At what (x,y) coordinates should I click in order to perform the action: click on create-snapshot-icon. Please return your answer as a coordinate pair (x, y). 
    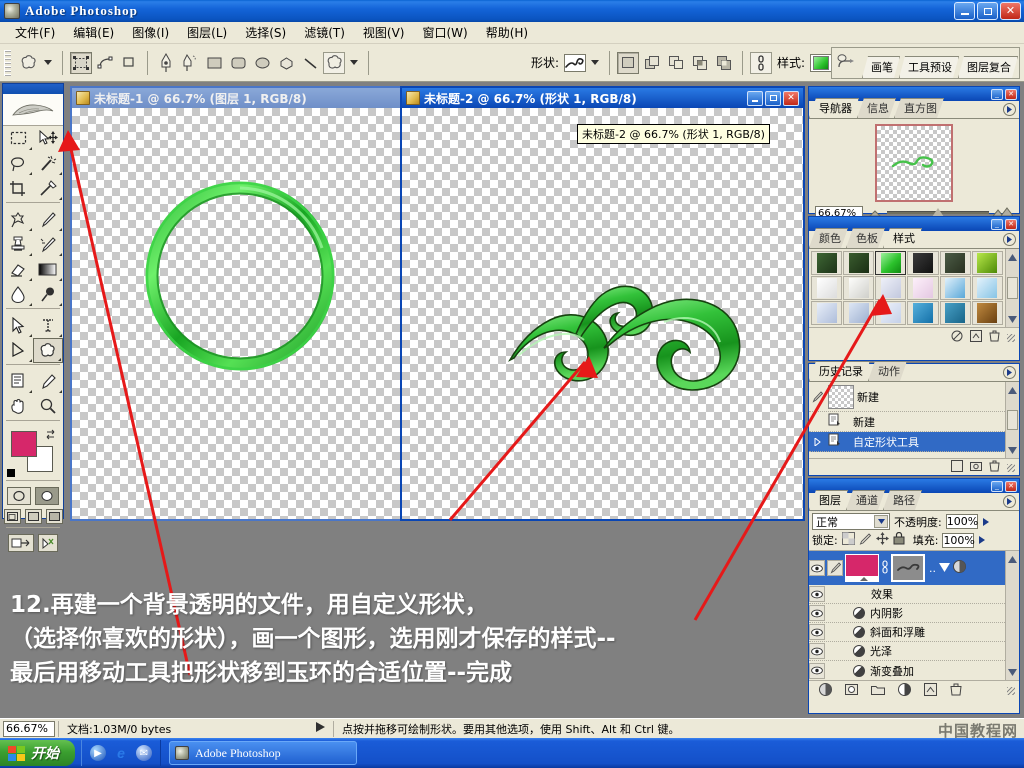
    Looking at the image, I should click on (976, 467).